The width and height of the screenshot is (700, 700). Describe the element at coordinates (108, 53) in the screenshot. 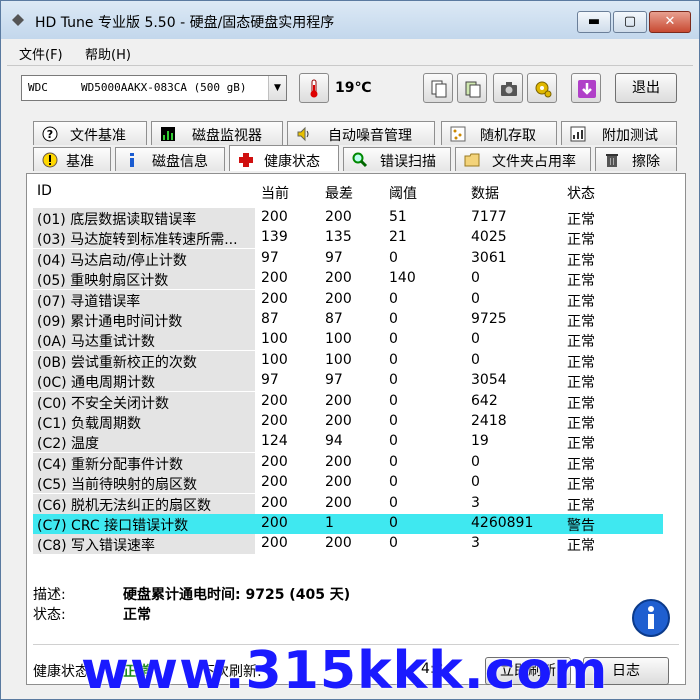

I see `menu-help: 帮助(H)` at that location.